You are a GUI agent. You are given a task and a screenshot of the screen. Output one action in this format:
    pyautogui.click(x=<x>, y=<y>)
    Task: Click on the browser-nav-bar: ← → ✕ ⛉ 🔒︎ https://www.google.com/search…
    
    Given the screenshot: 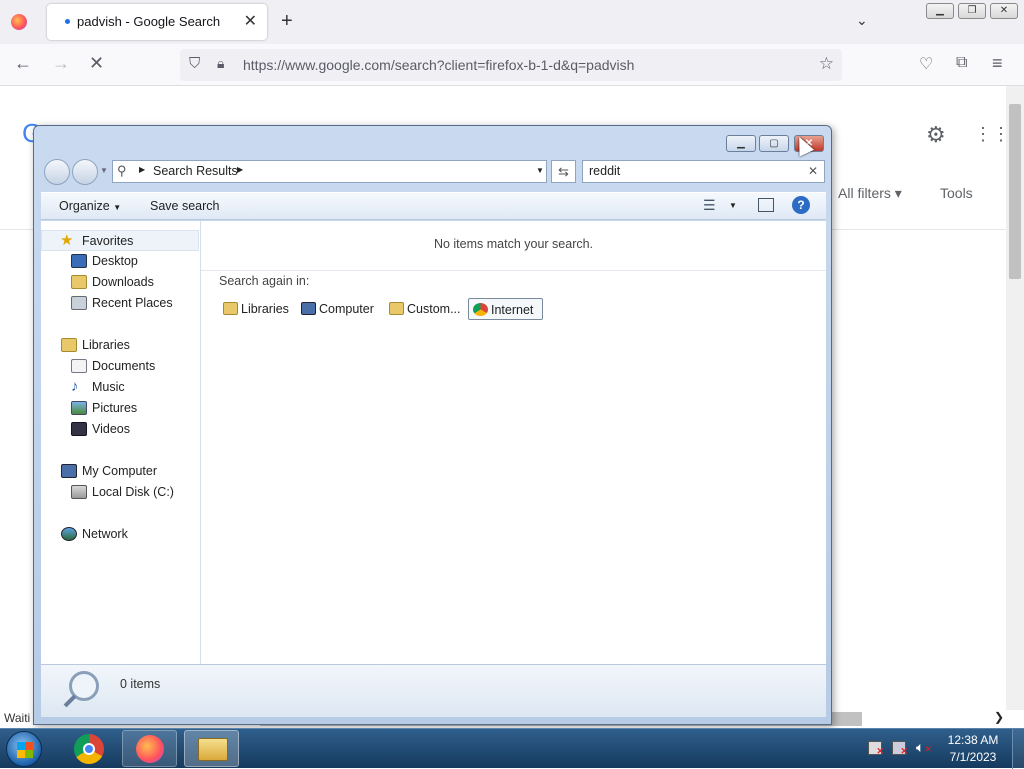 What is the action you would take?
    pyautogui.click(x=512, y=65)
    